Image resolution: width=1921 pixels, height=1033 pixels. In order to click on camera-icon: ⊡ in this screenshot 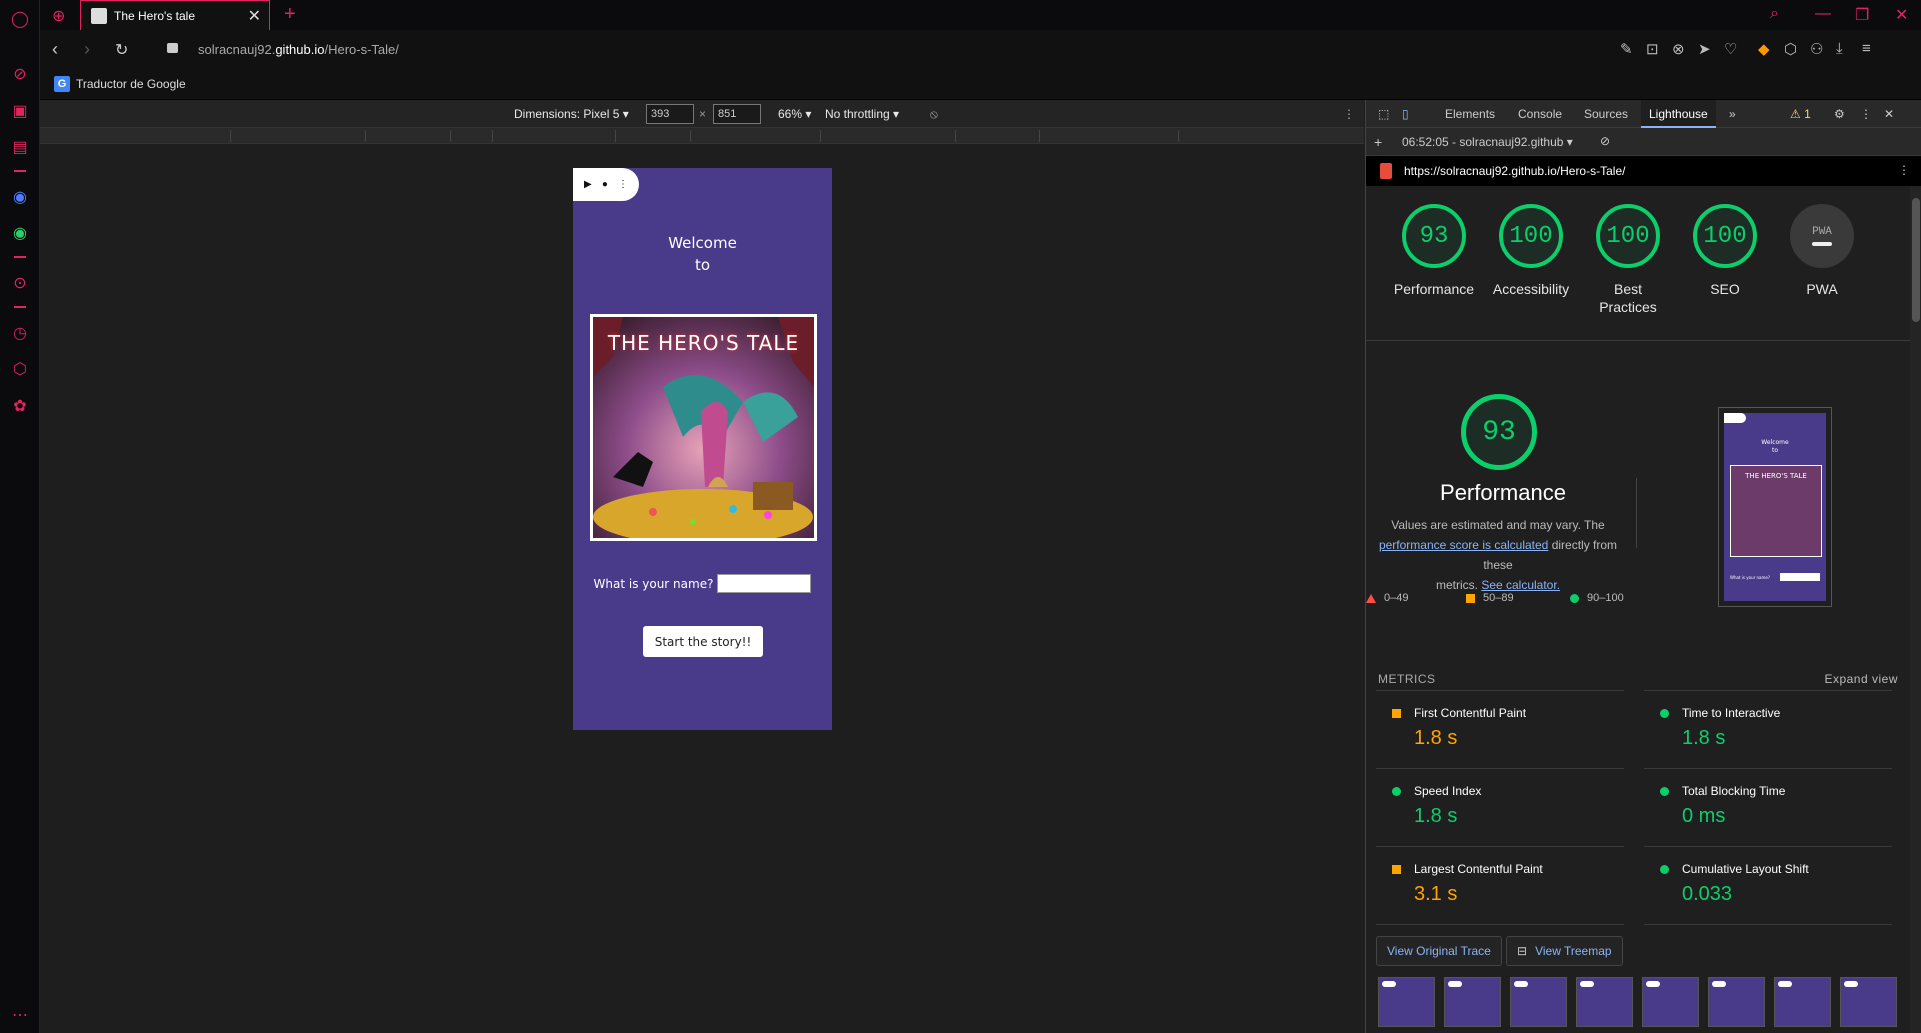, I will do `click(1652, 49)`.